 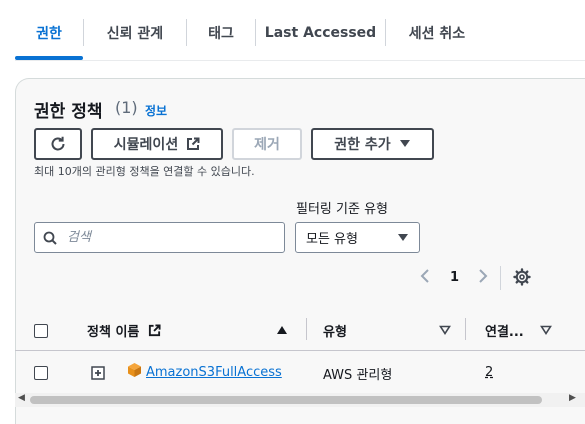 I want to click on search-input, so click(x=159, y=237).